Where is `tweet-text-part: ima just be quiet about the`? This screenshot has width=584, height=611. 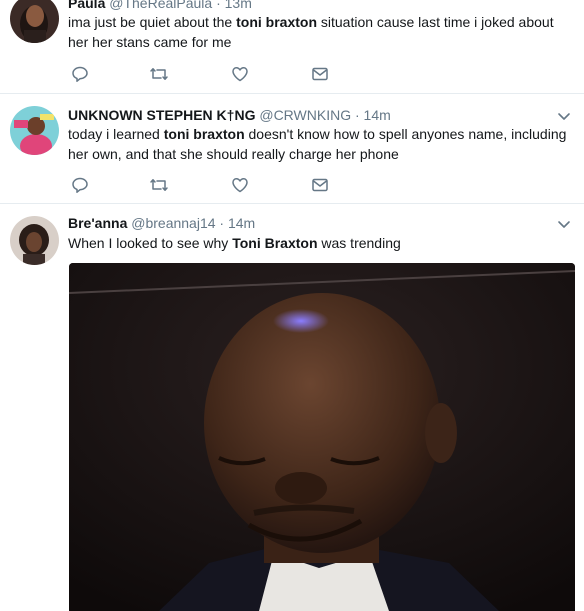
tweet-text-part: ima just be quiet about the is located at coordinates (152, 22).